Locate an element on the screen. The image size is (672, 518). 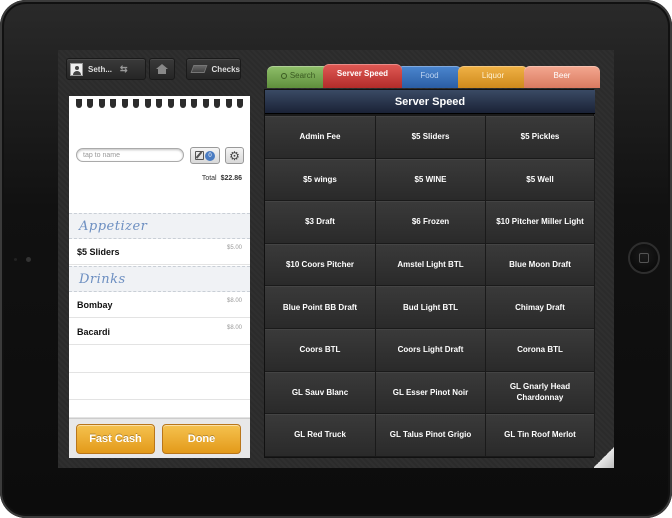
tab-liquor: Liquor is located at coordinates (493, 77).